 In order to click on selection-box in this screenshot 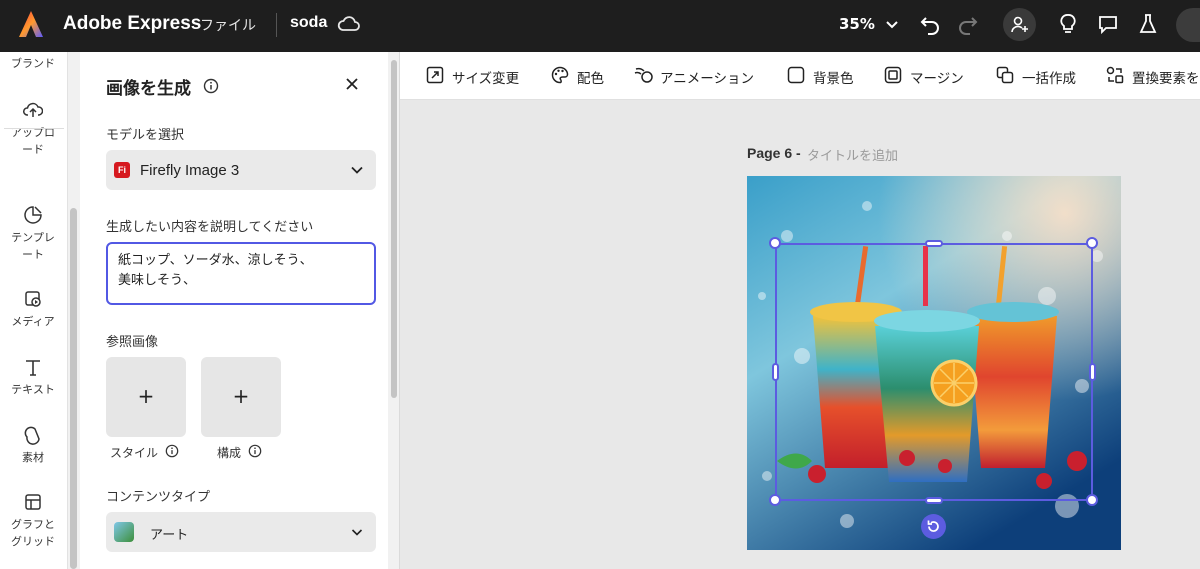, I will do `click(934, 372)`.